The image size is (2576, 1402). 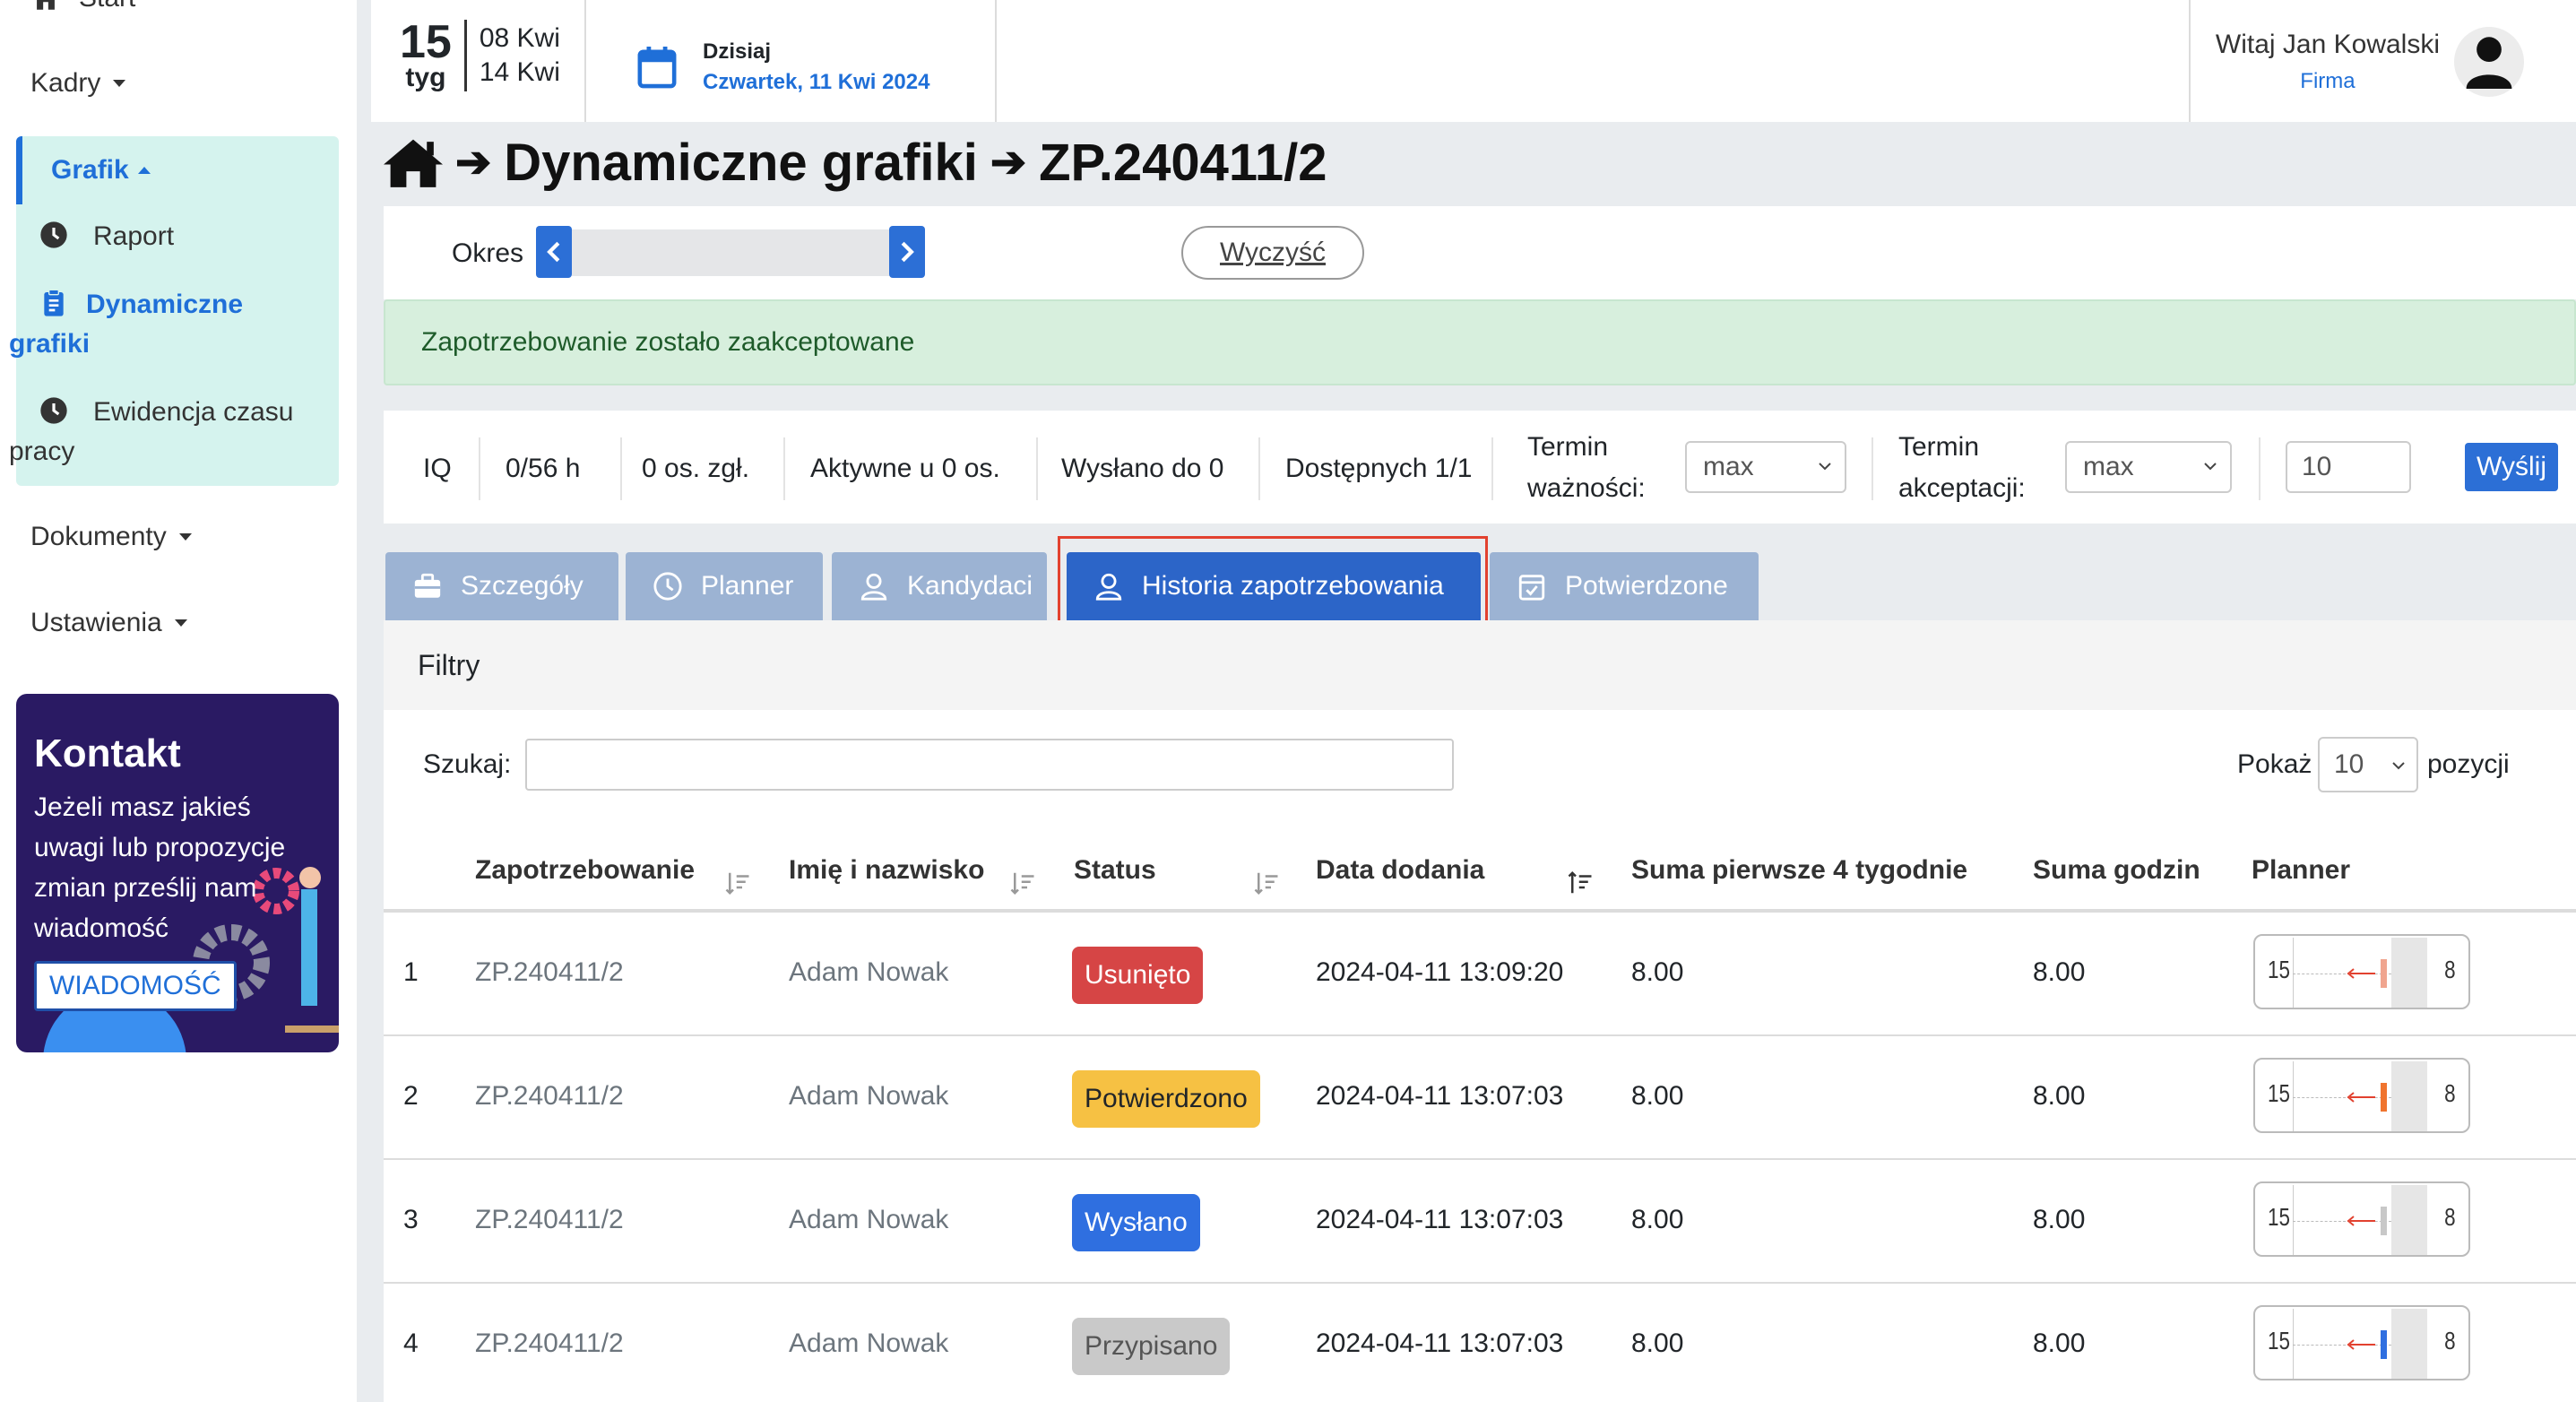 What do you see at coordinates (696, 469) in the screenshot?
I see `stat-reported: 0 os. zgł.` at bounding box center [696, 469].